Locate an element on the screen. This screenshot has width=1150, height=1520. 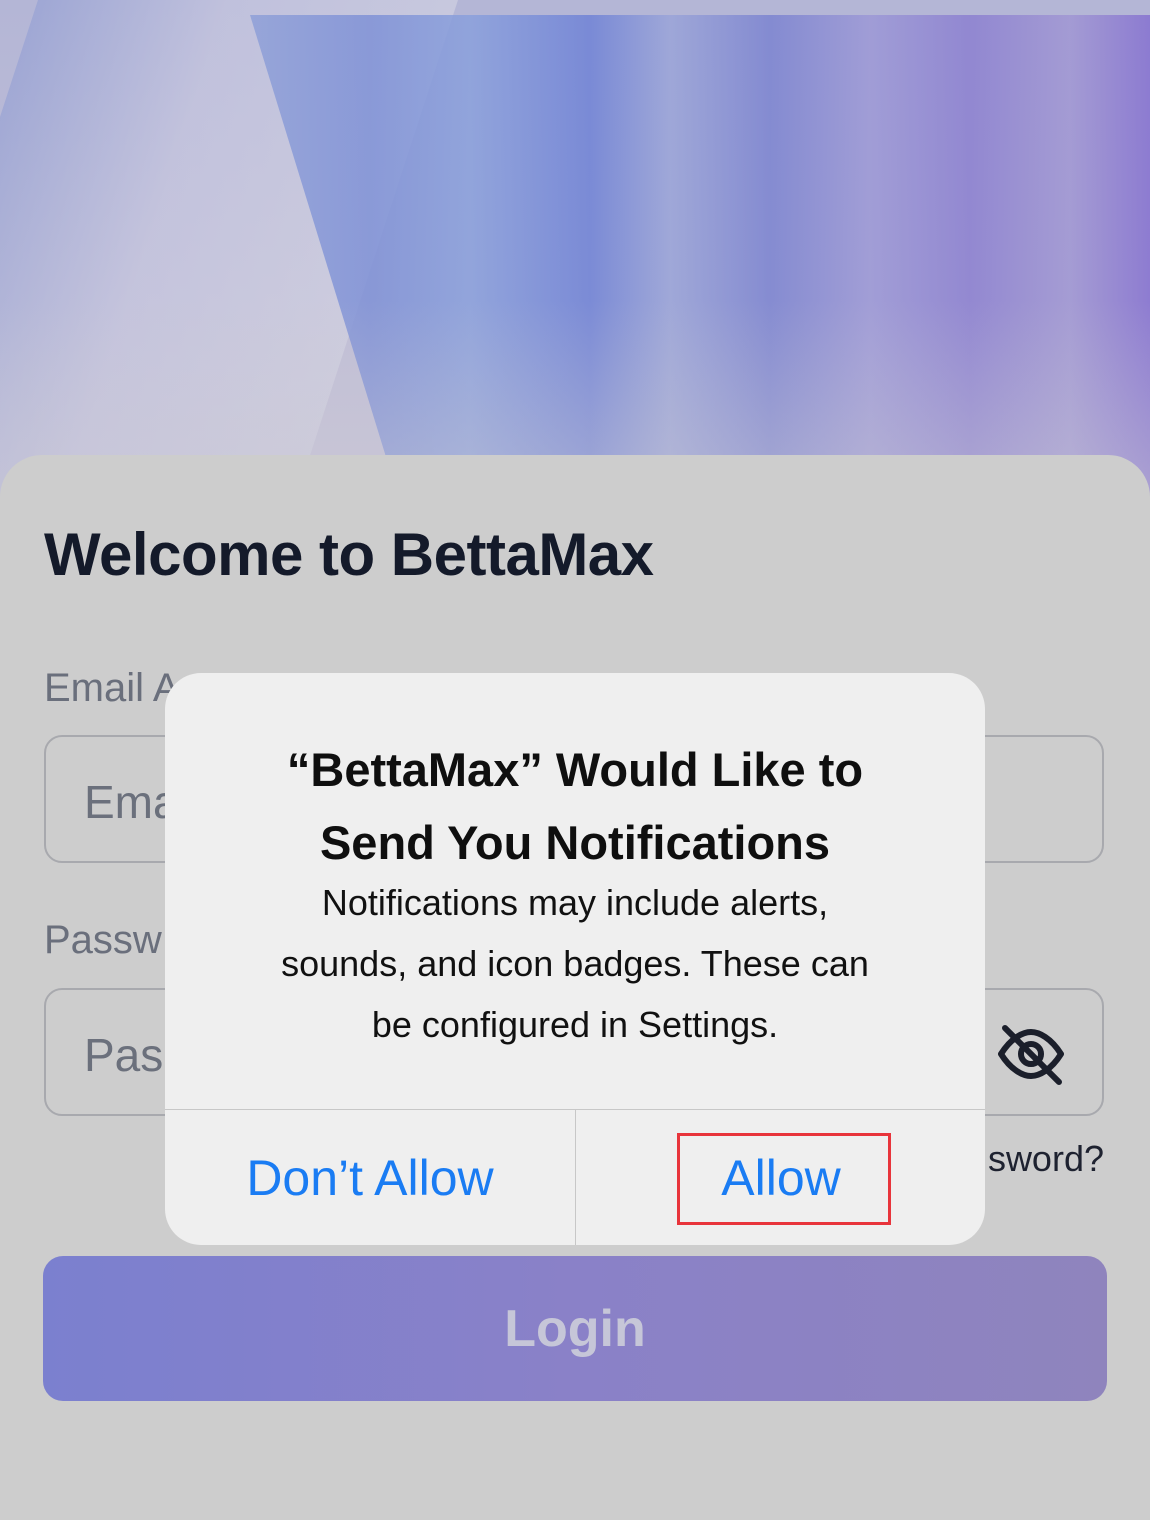
email-label: Email A is located at coordinates (112, 688).